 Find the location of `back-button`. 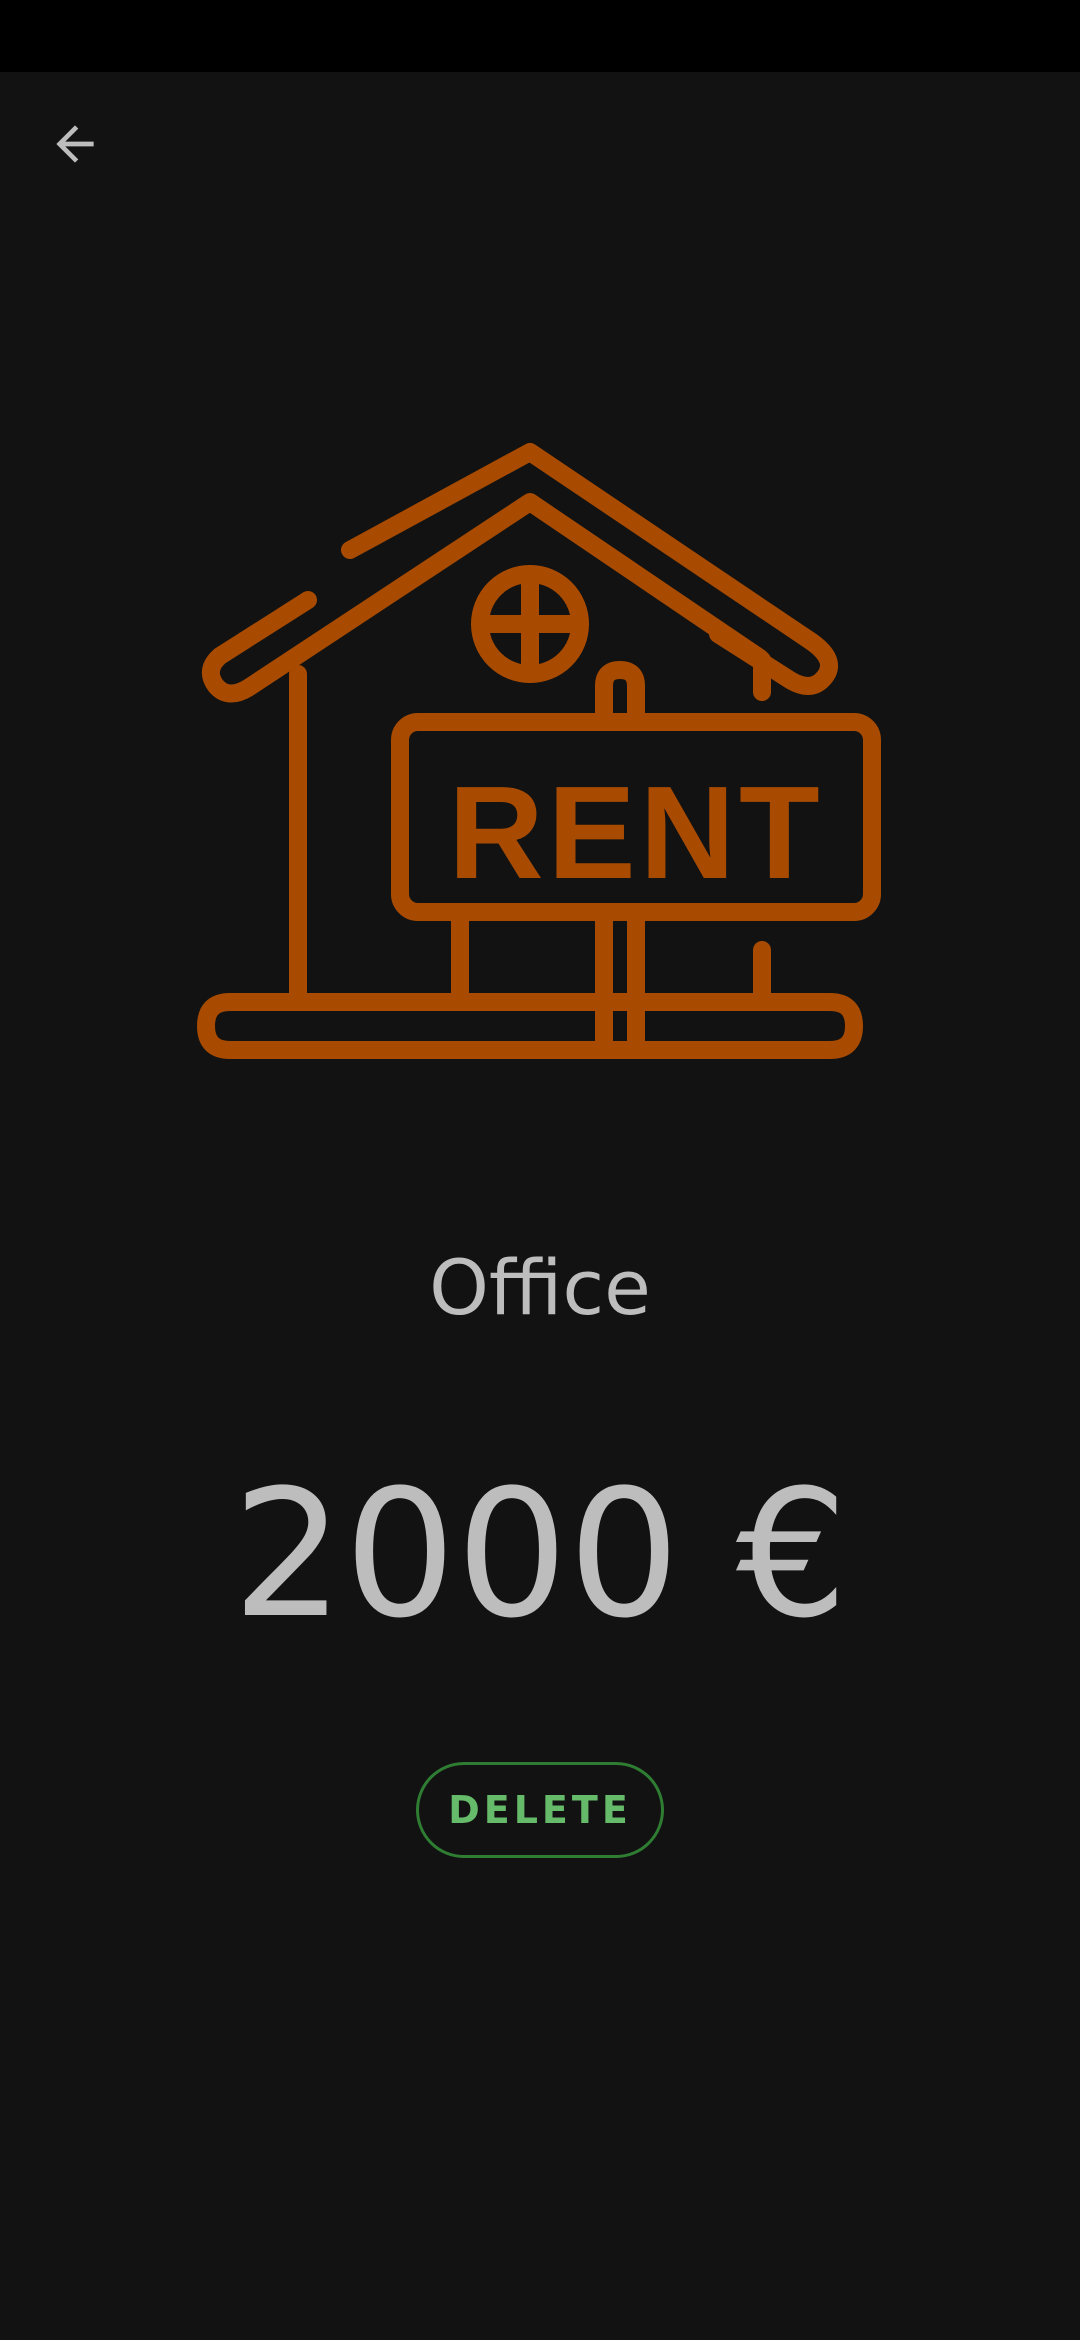

back-button is located at coordinates (75, 144).